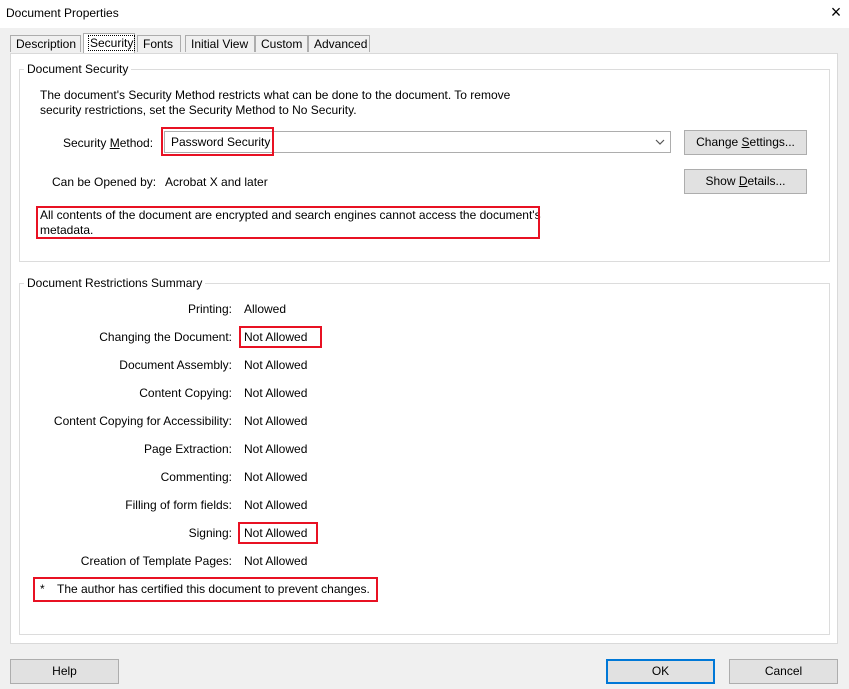  Describe the element at coordinates (62, 13) in the screenshot. I see `window-title: Document Properties` at that location.